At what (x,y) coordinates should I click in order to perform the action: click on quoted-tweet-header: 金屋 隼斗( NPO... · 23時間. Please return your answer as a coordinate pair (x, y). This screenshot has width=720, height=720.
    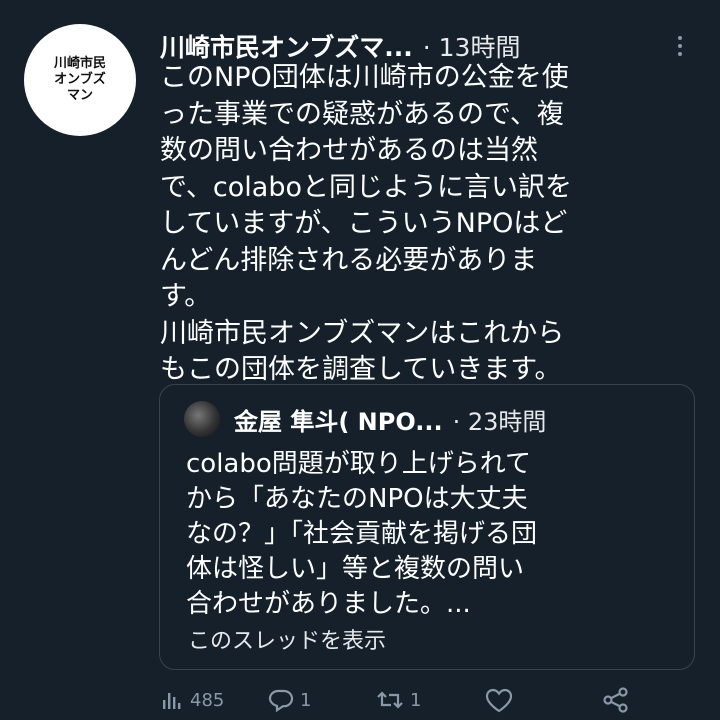
    Looking at the image, I should click on (431, 419).